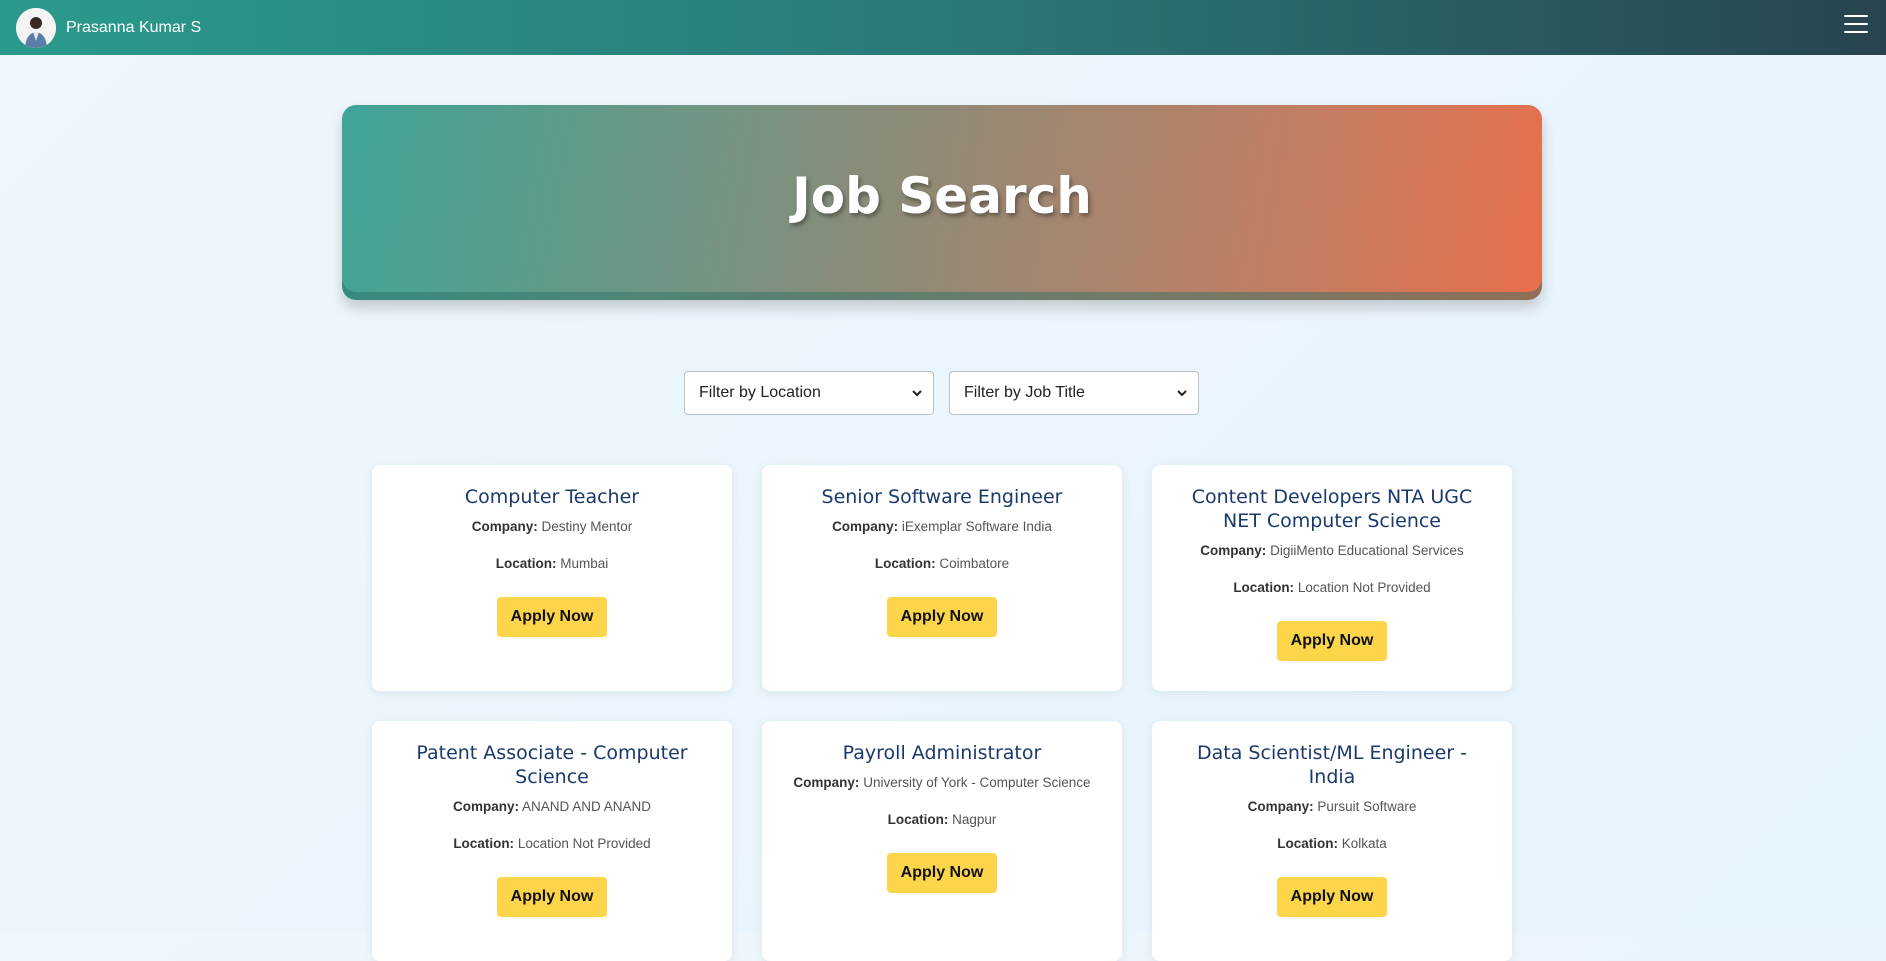 This screenshot has height=961, width=1886. I want to click on company-value: University of York - Computer Science, so click(977, 782).